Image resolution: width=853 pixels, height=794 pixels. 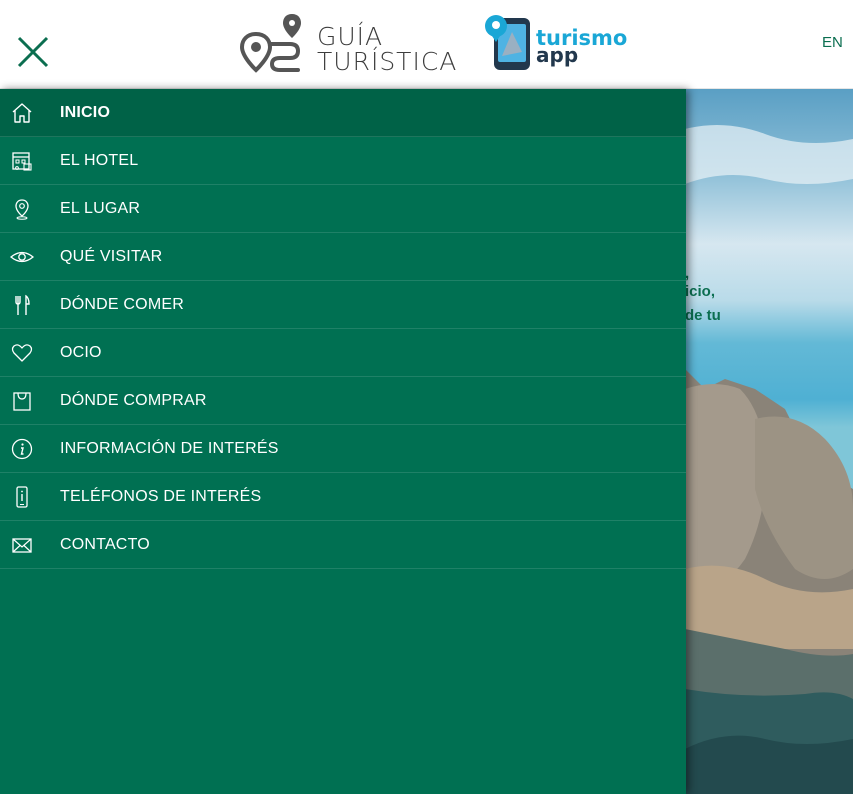 I want to click on app-title-line2: app, so click(x=557, y=55).